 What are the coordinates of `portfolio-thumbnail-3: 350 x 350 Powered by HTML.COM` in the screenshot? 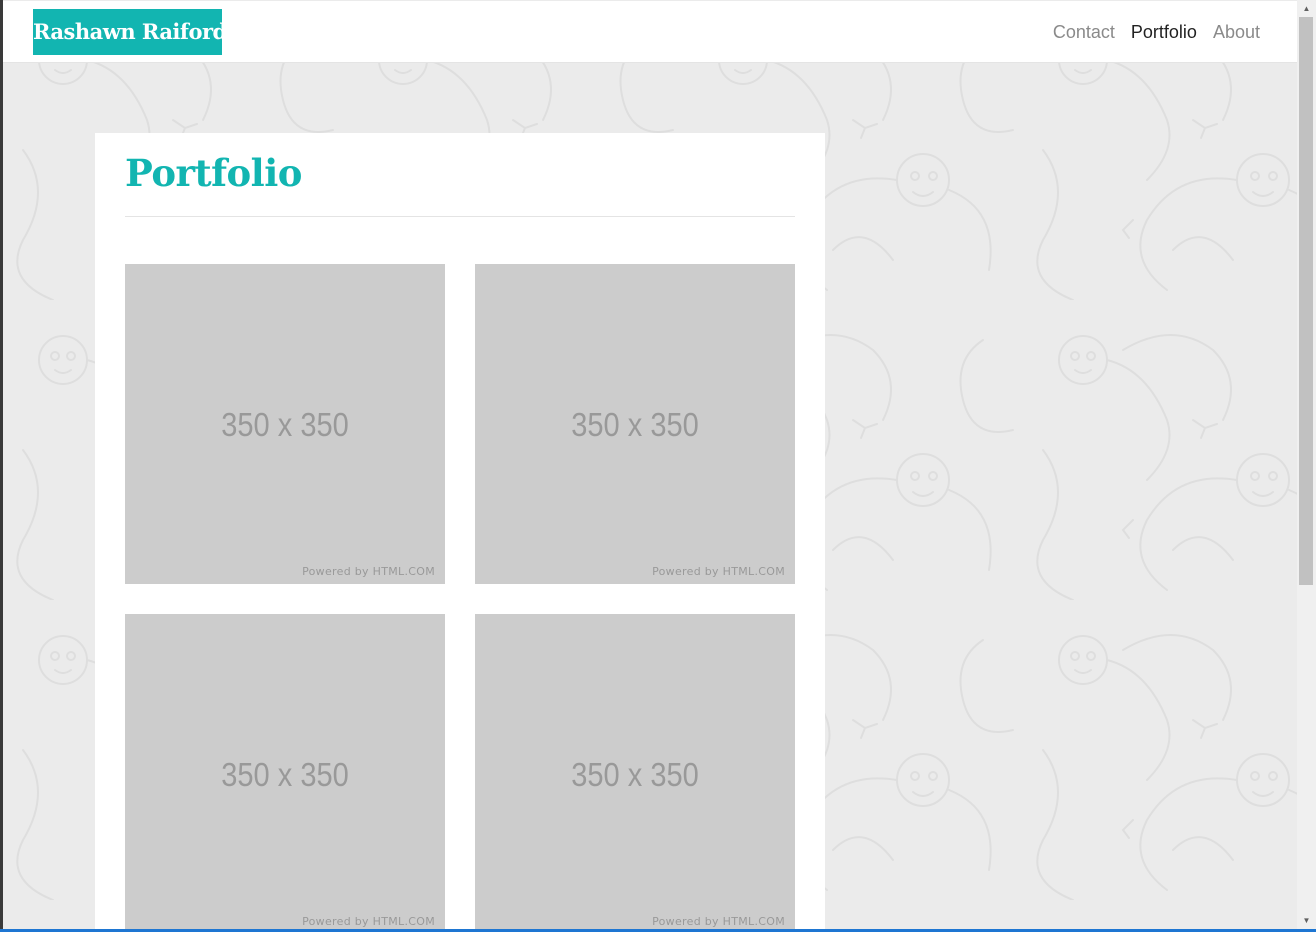 It's located at (285, 771).